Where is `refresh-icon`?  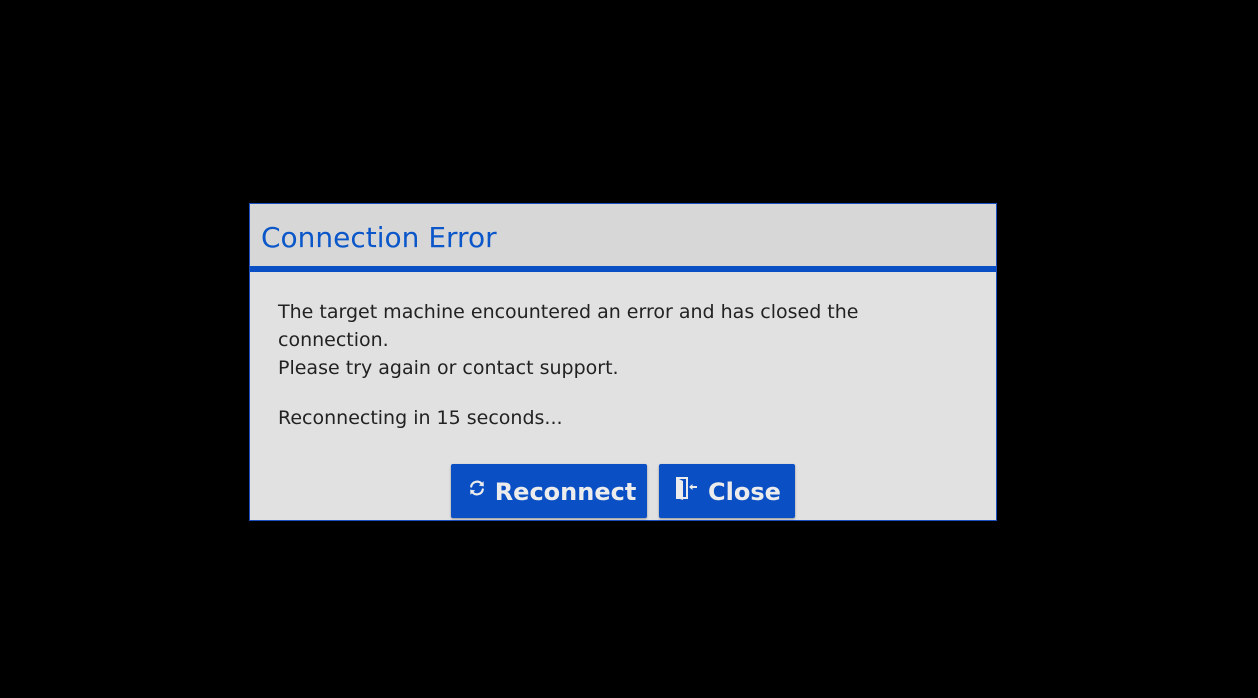 refresh-icon is located at coordinates (477, 488).